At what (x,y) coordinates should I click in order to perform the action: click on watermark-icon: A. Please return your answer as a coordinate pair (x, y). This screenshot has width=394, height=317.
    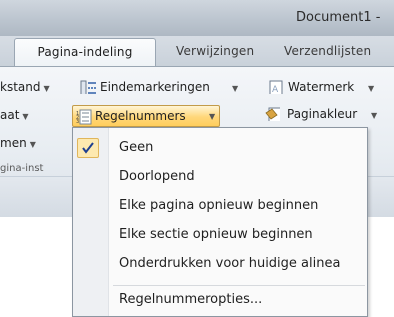
    Looking at the image, I should click on (276, 87).